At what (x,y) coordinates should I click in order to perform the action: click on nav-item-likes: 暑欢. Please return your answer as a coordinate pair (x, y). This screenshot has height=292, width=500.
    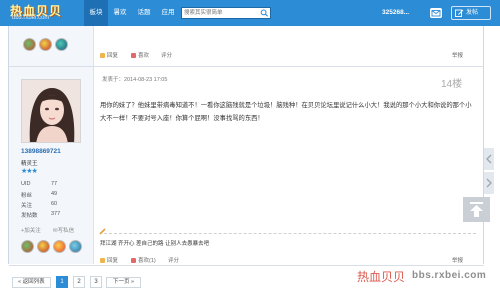
    Looking at the image, I should click on (120, 13).